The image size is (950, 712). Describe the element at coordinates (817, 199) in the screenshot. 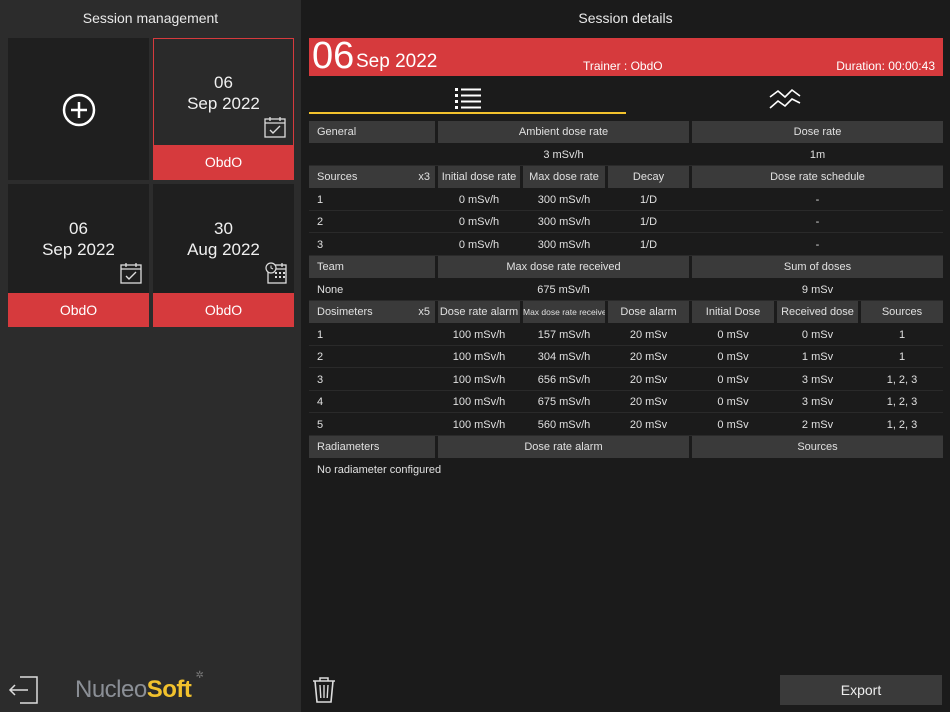

I see `source-schedule: -` at that location.